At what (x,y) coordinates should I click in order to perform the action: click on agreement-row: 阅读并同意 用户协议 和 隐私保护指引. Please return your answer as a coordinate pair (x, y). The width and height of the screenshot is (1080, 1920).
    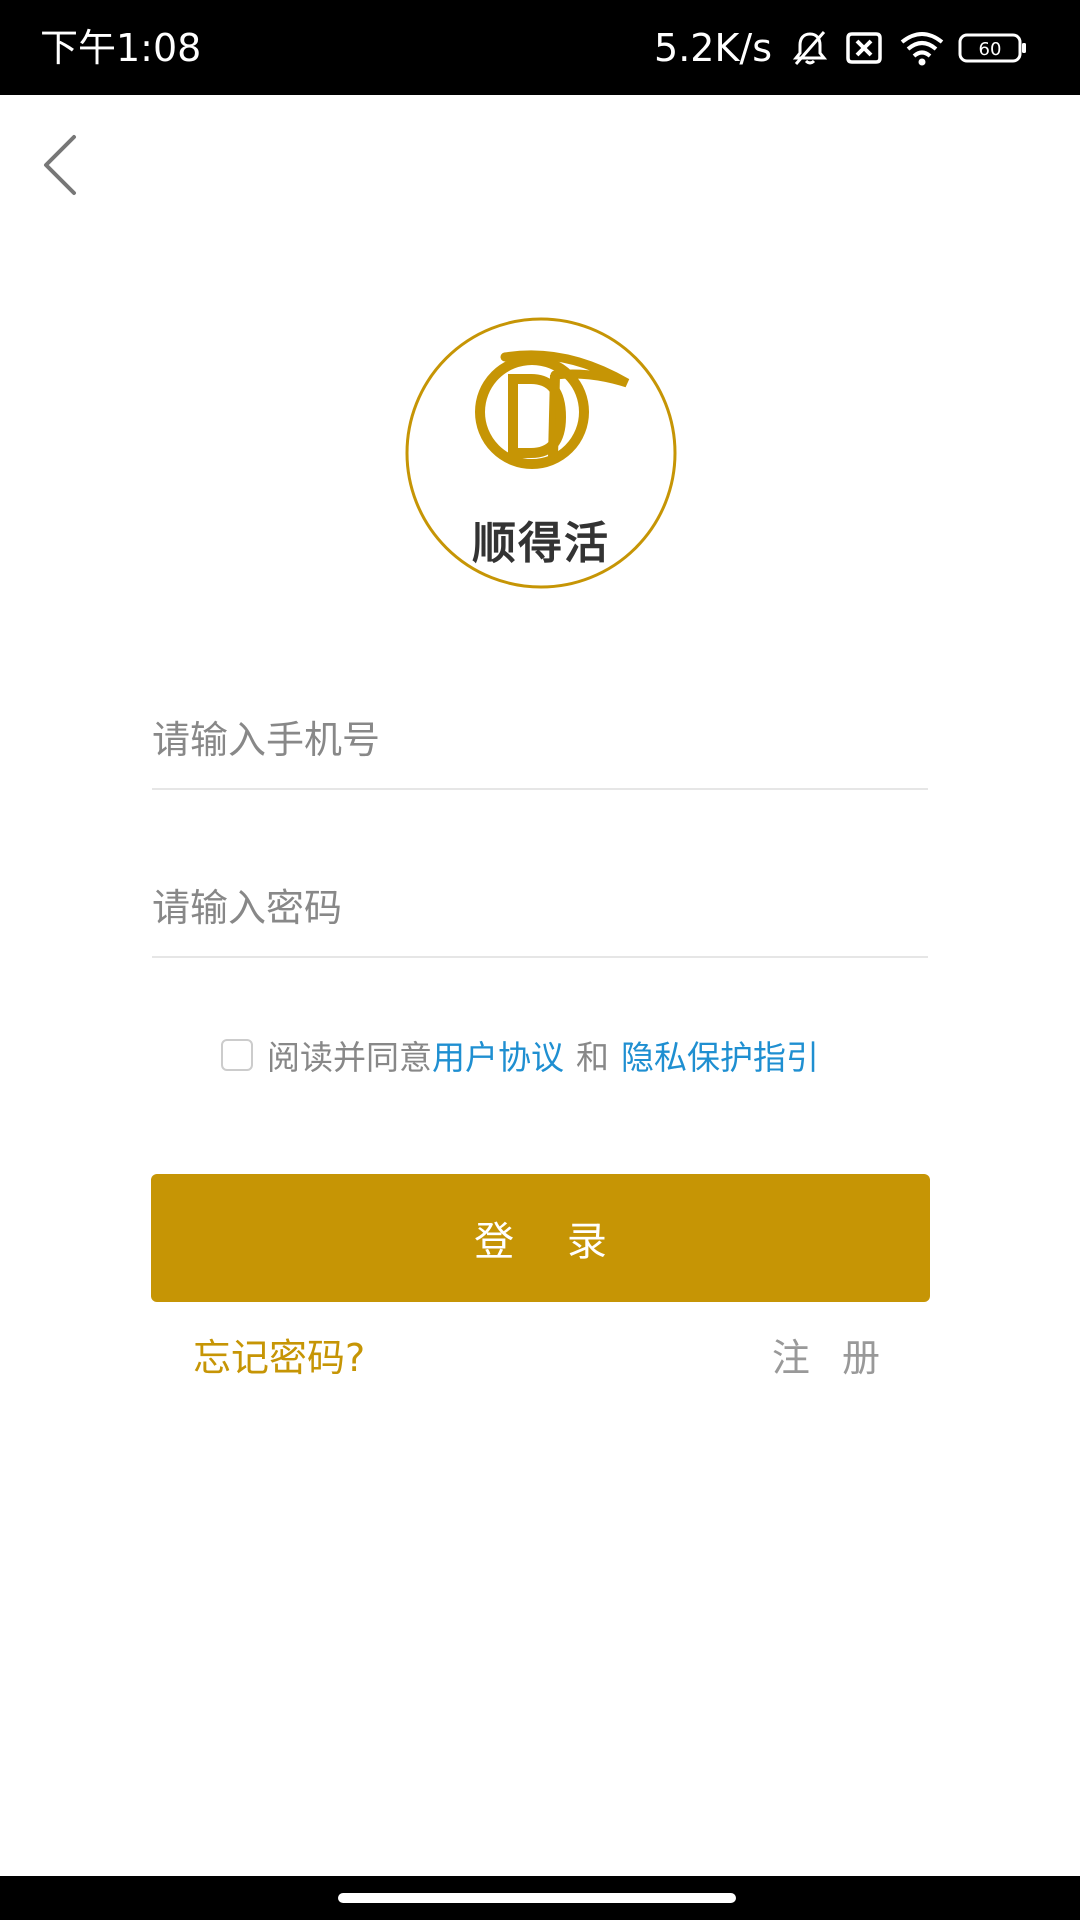
    Looking at the image, I should click on (520, 1055).